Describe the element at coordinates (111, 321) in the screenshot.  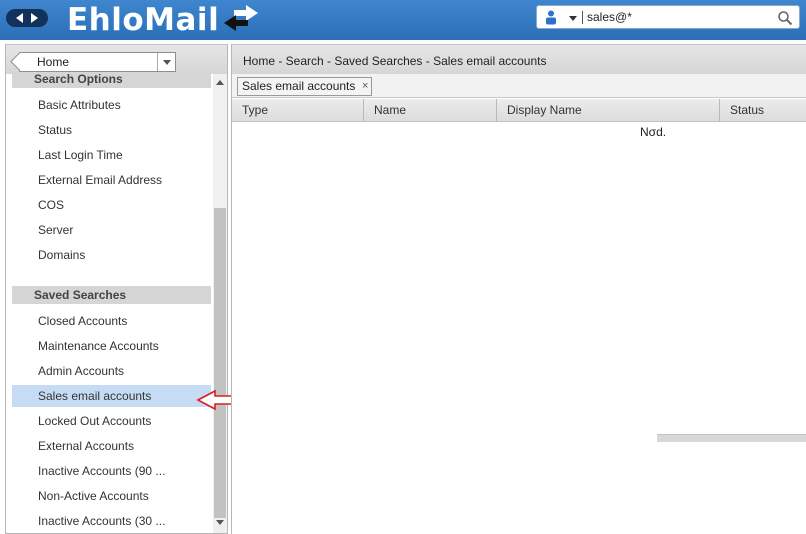
I see `saved-closed-accounts: Closed Accounts` at that location.